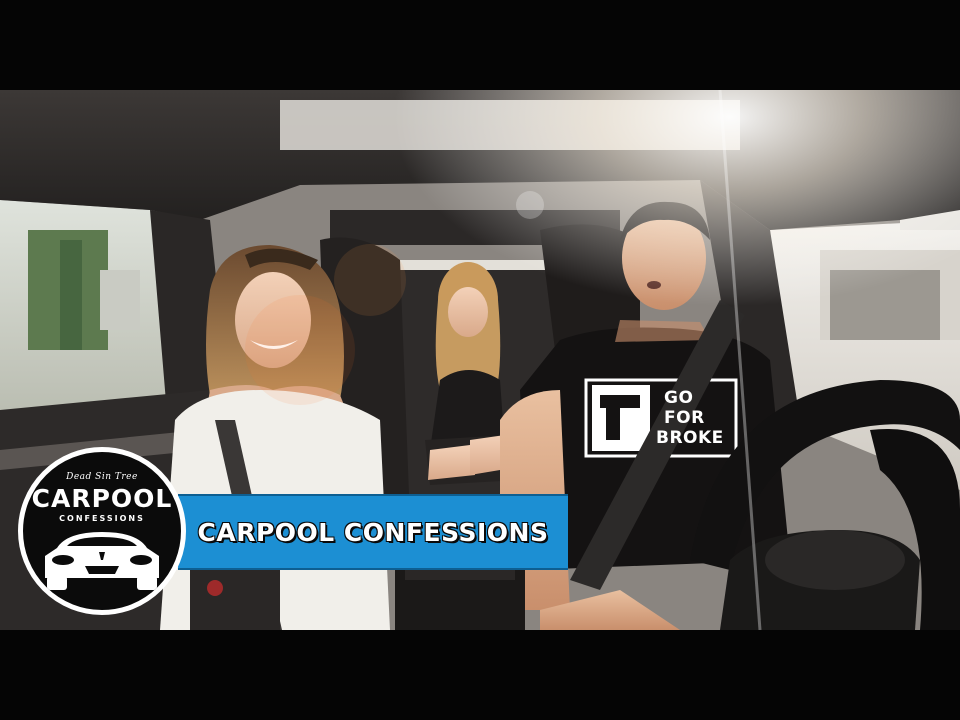  I want to click on title-banner: CARPOOL CONFESSIONS, so click(373, 532).